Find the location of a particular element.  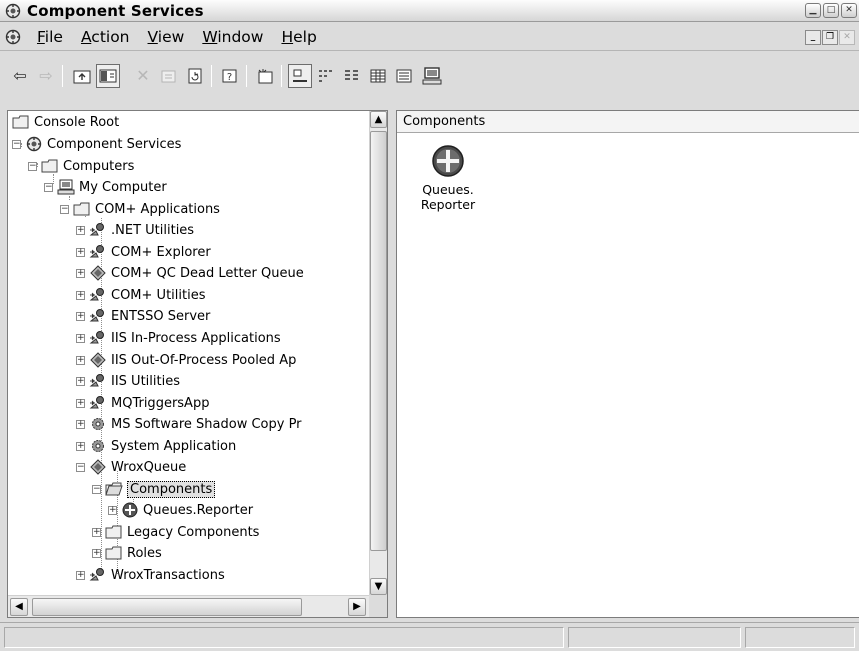

menu-help: Help is located at coordinates (298, 37).